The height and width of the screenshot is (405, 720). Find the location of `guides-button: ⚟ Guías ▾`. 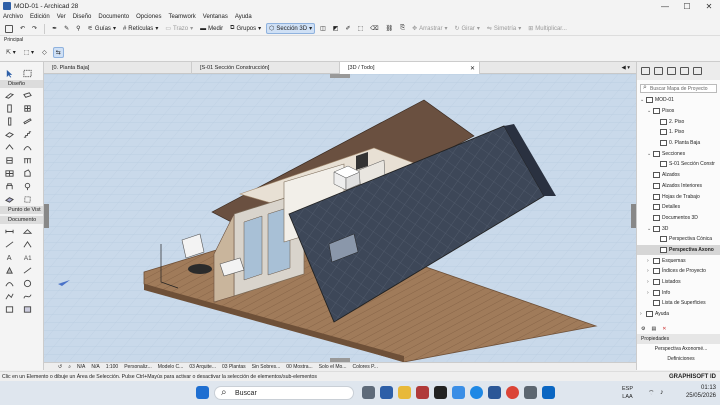

guides-button: ⚟ Guías ▾ is located at coordinates (102, 28).